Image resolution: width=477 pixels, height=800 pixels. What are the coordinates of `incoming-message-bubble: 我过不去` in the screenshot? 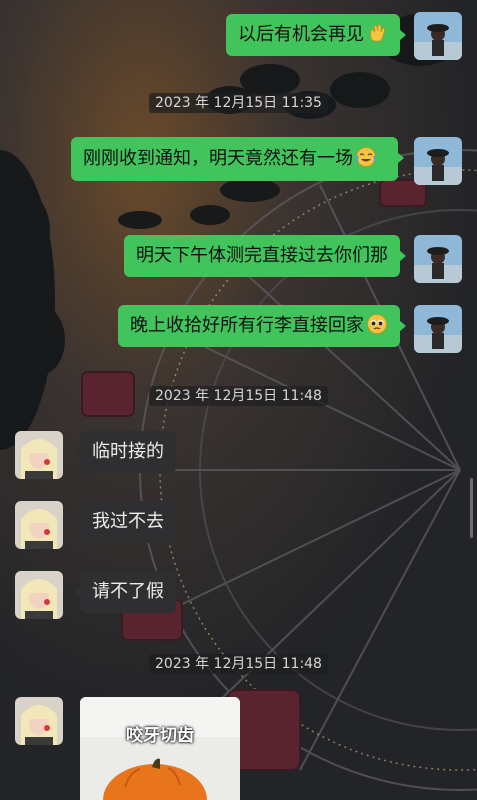 It's located at (125, 522).